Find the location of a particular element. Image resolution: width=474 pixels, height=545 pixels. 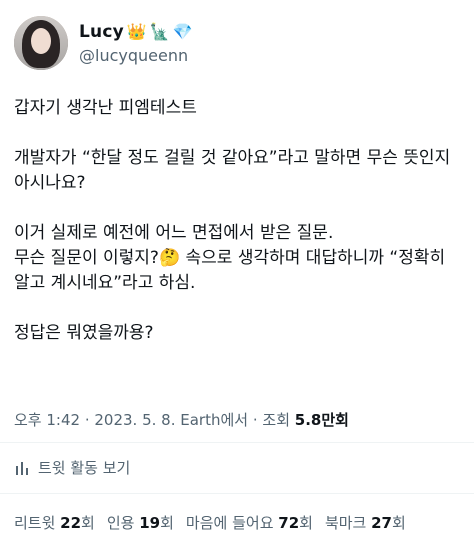

likes-label: 마음에 들어요 is located at coordinates (232, 523).